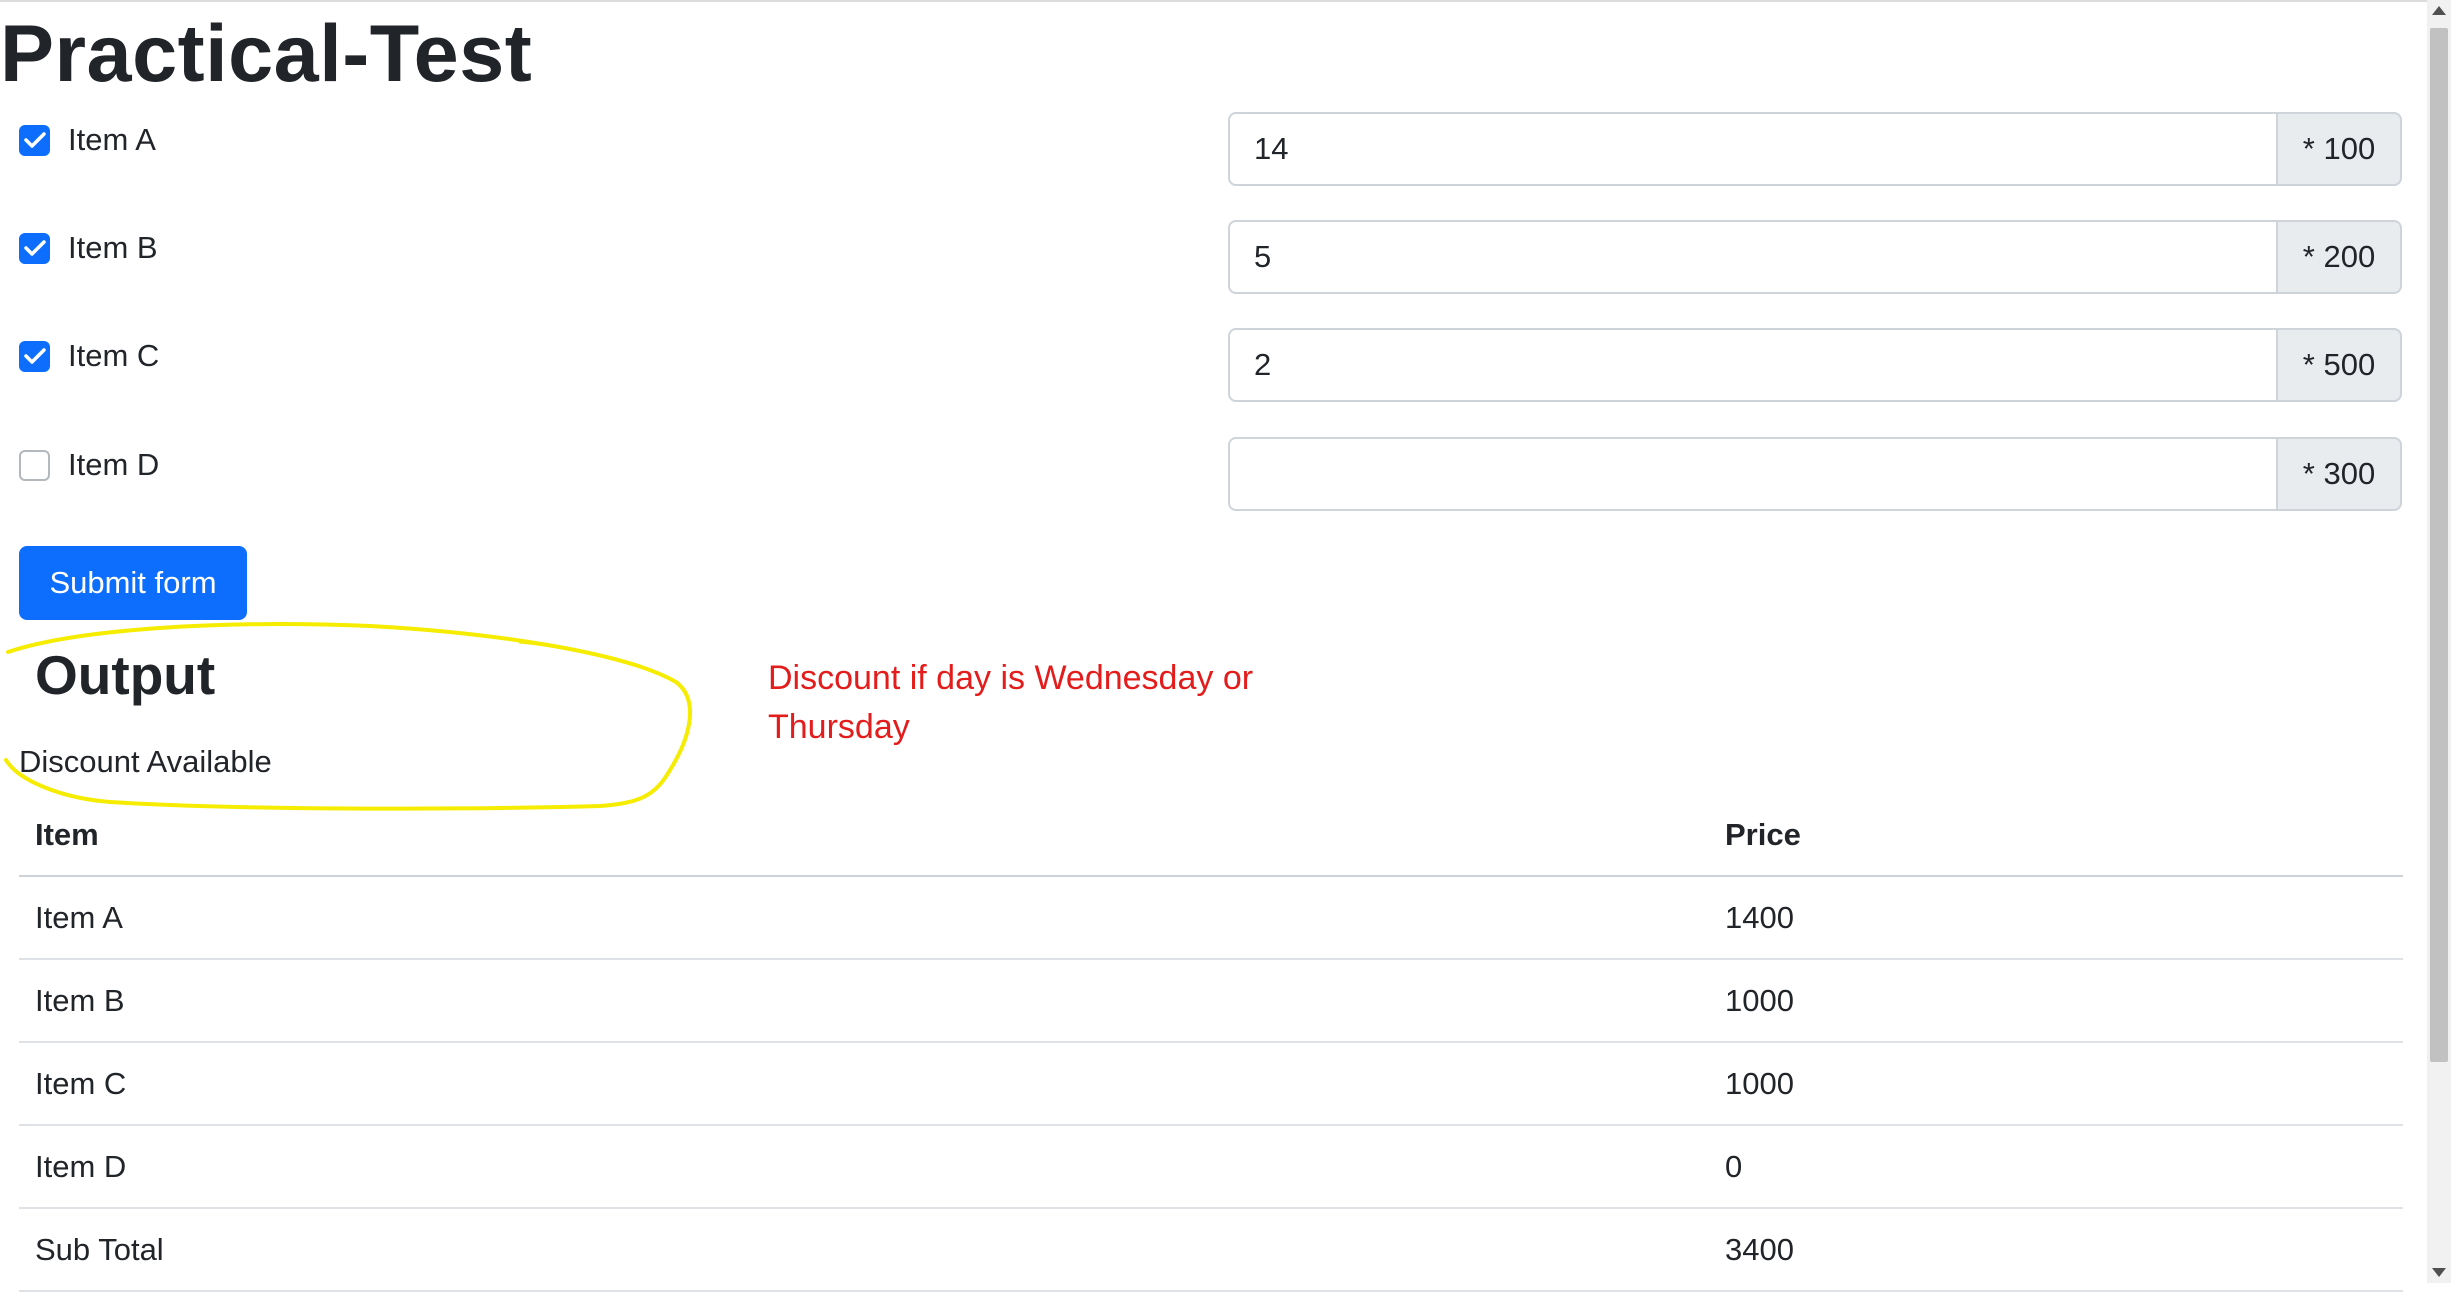 The image size is (2451, 1292). Describe the element at coordinates (2439, 10) in the screenshot. I see `chevron-up-icon` at that location.